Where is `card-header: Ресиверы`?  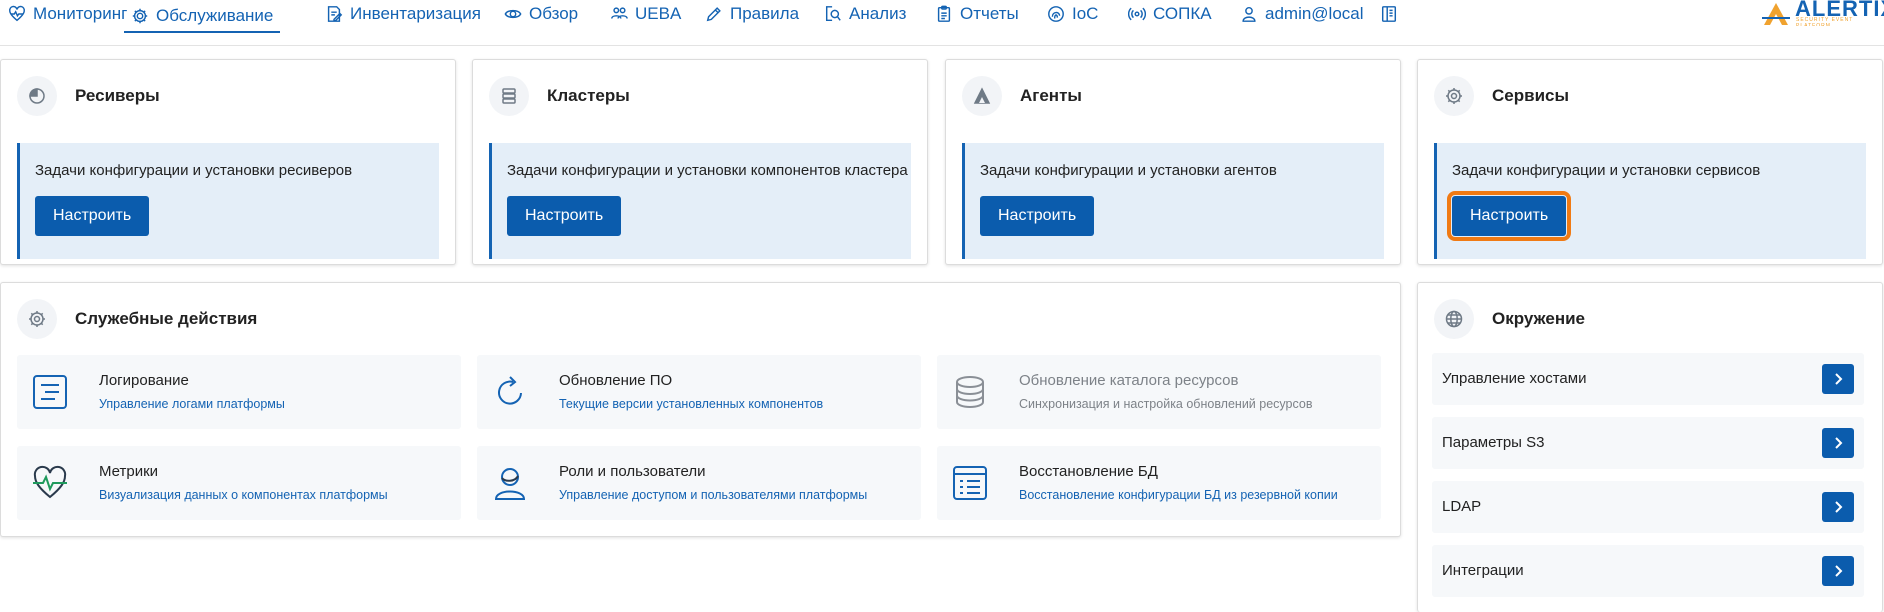
card-header: Ресиверы is located at coordinates (88, 96).